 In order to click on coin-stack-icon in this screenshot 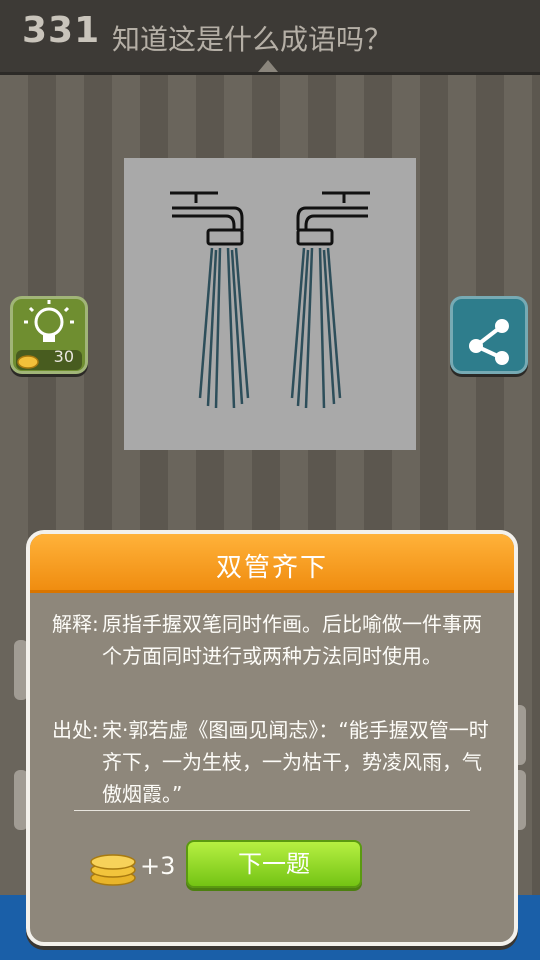, I will do `click(113, 870)`.